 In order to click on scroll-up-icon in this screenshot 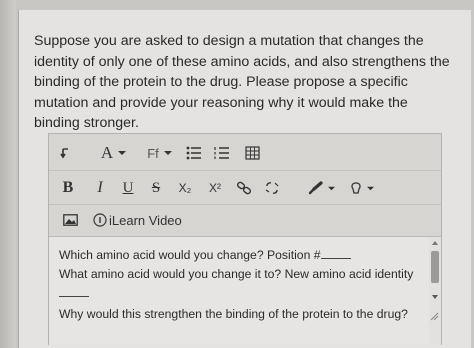, I will do `click(435, 243)`.